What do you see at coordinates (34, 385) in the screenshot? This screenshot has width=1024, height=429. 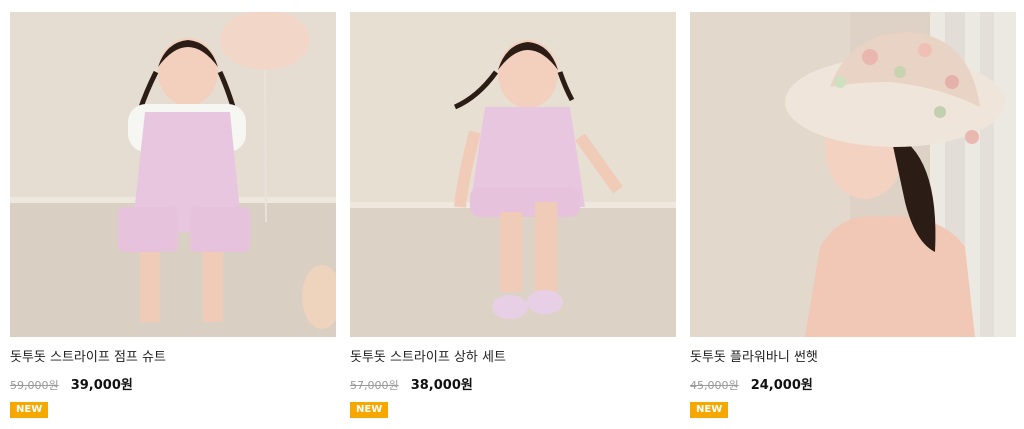 I see `original-price: 59,000원` at bounding box center [34, 385].